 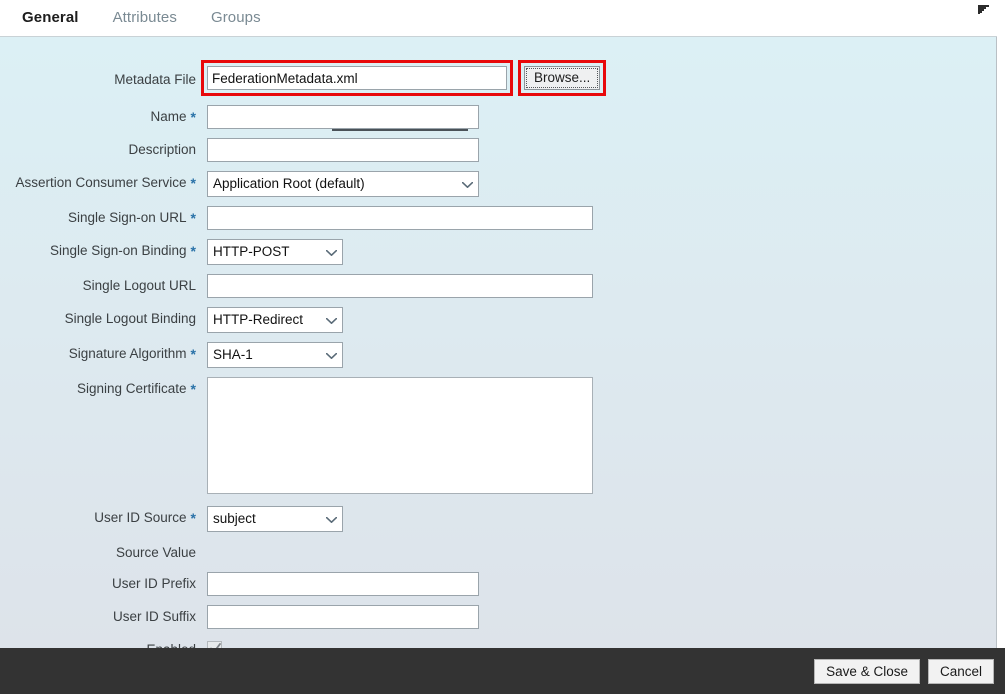 I want to click on label-user-id-prefix: User ID Prefix, so click(x=98, y=582).